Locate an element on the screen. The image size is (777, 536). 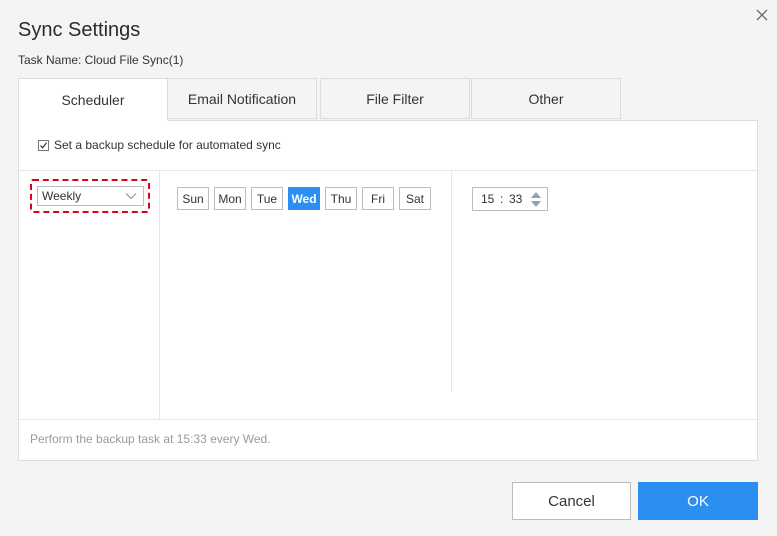
close-icon is located at coordinates (762, 15).